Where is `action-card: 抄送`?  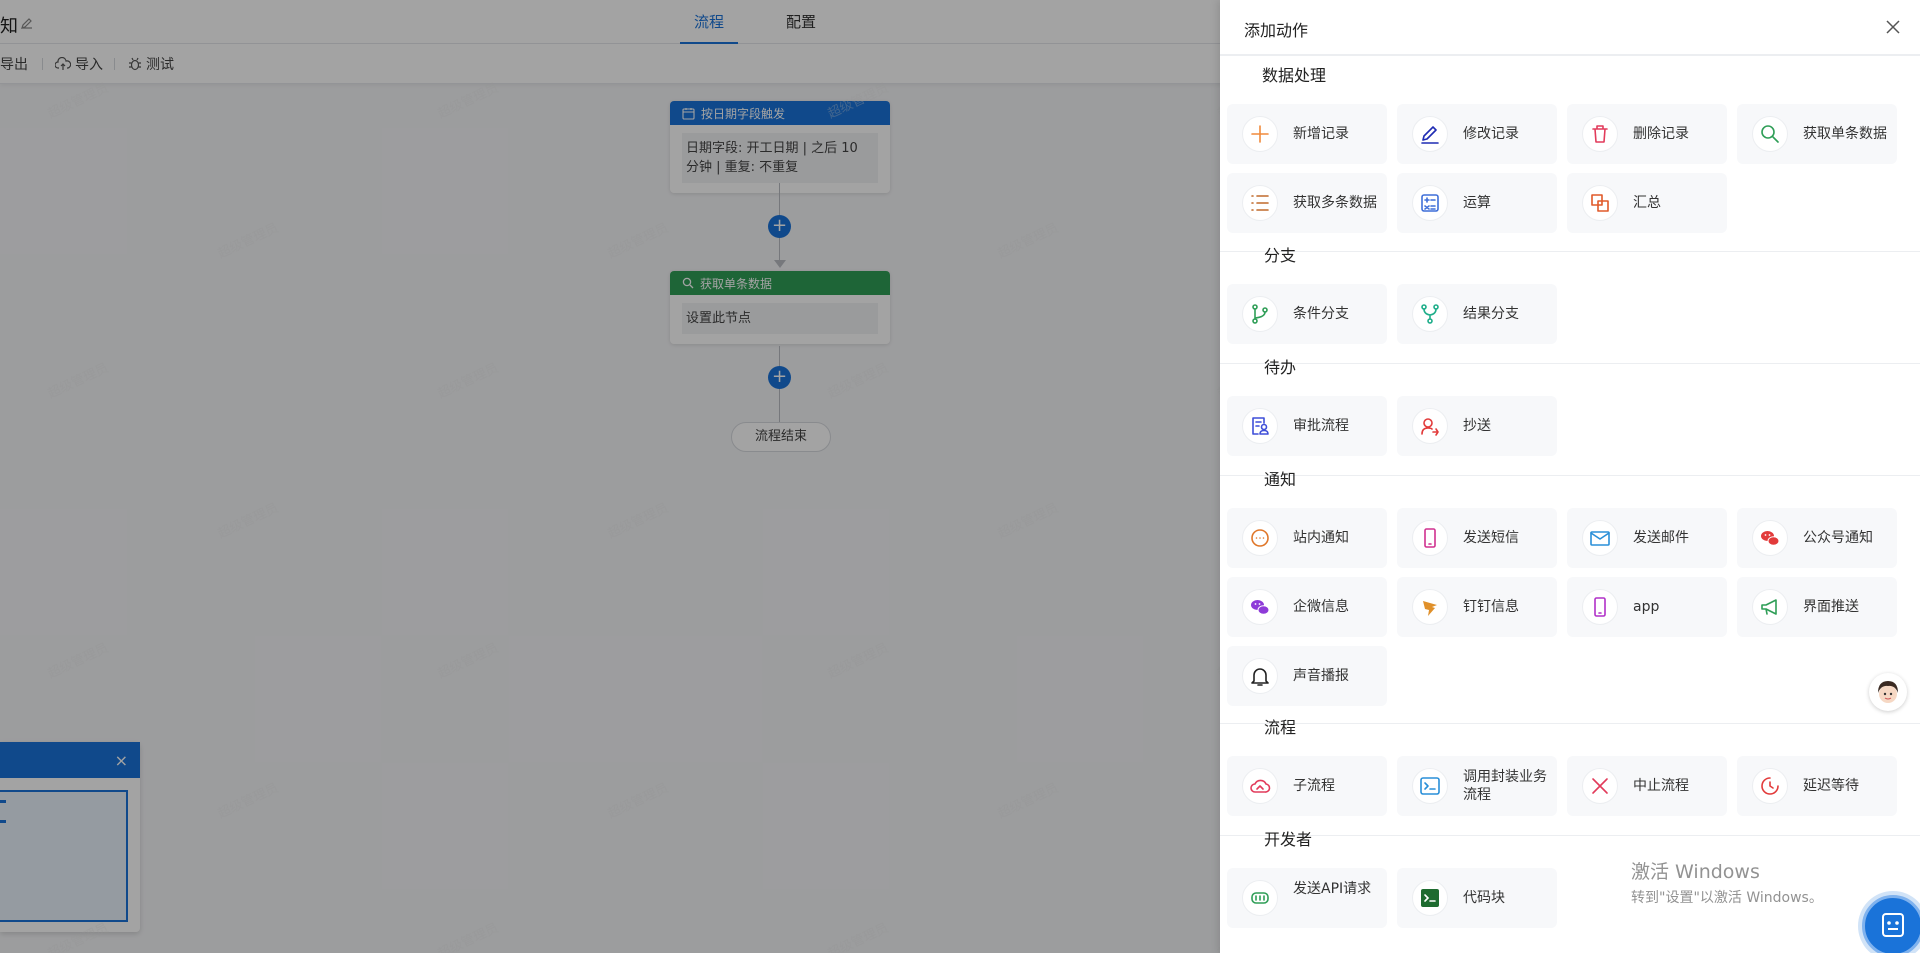 action-card: 抄送 is located at coordinates (1477, 426).